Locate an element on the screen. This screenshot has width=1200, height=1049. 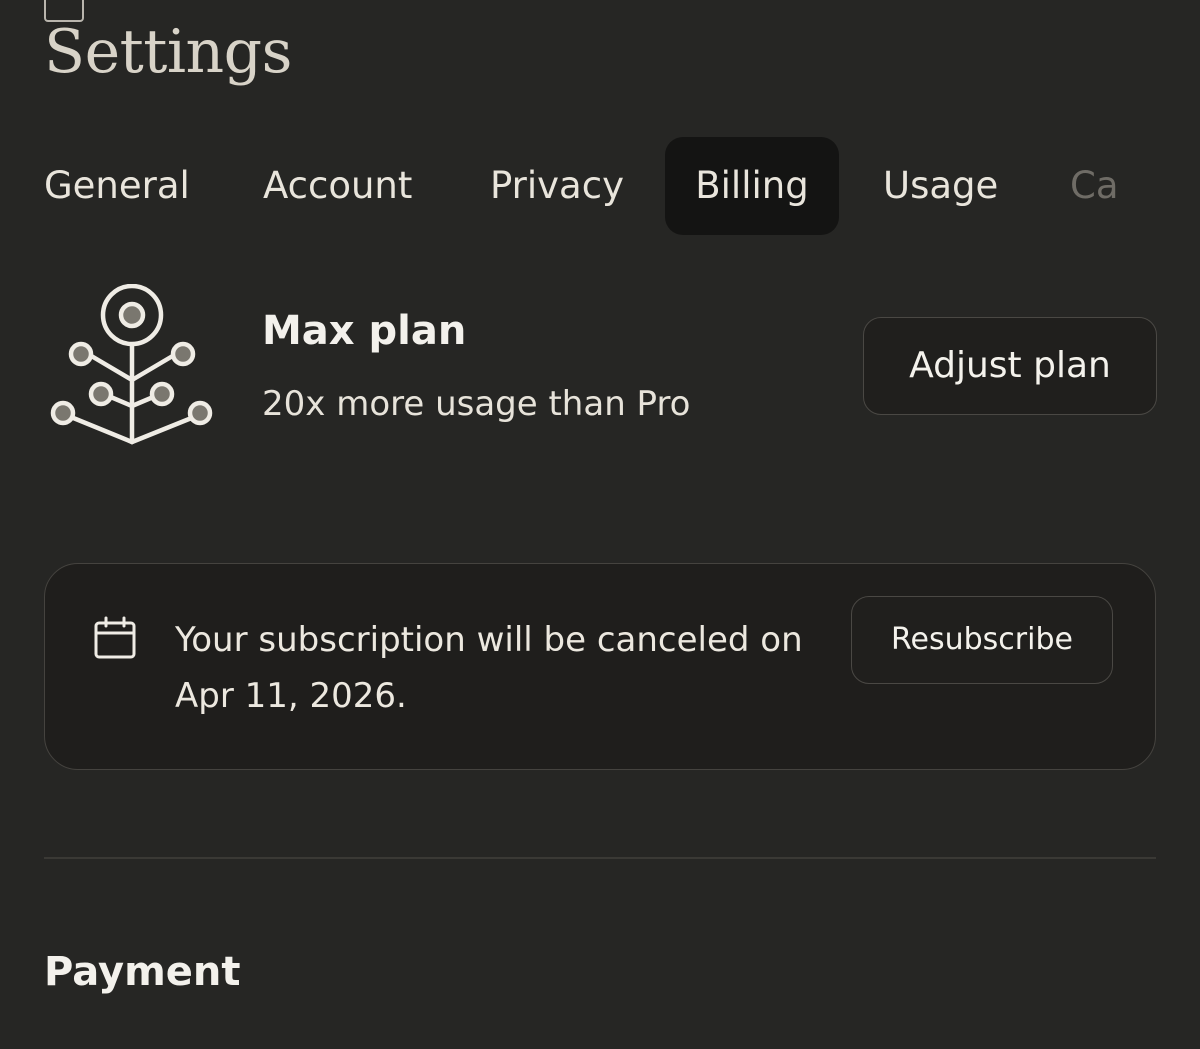
page-title: Settings is located at coordinates (168, 52).